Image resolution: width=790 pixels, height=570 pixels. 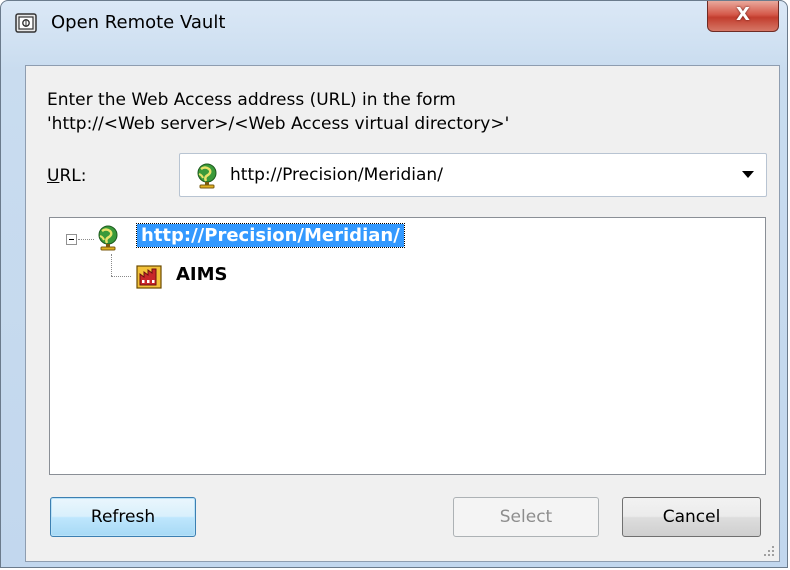 What do you see at coordinates (748, 174) in the screenshot?
I see `dropdown-arrow-icon` at bounding box center [748, 174].